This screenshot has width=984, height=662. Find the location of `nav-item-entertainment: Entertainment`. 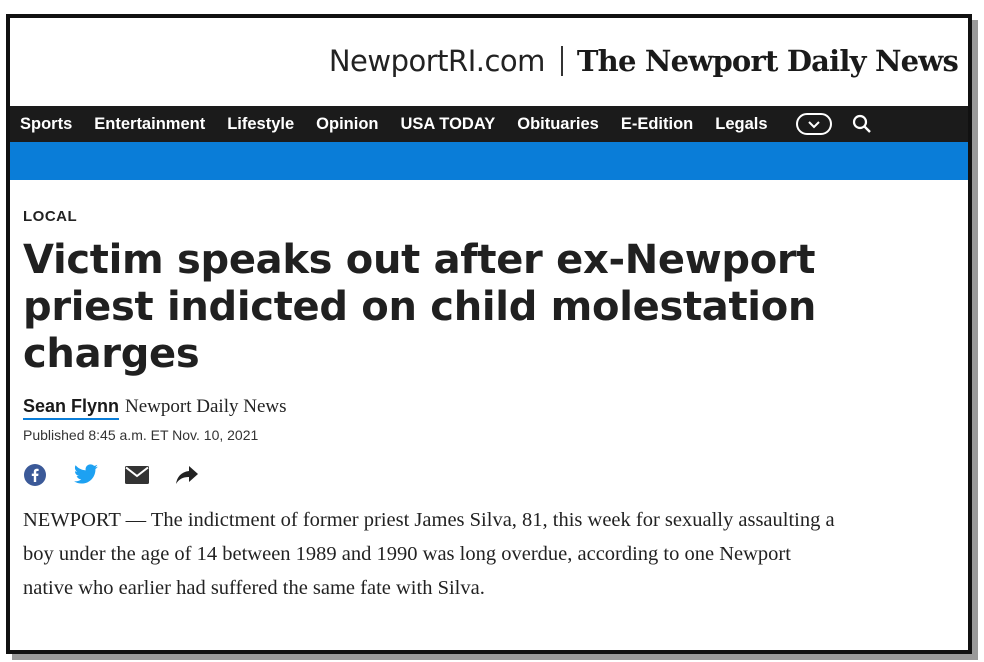

nav-item-entertainment: Entertainment is located at coordinates (149, 124).